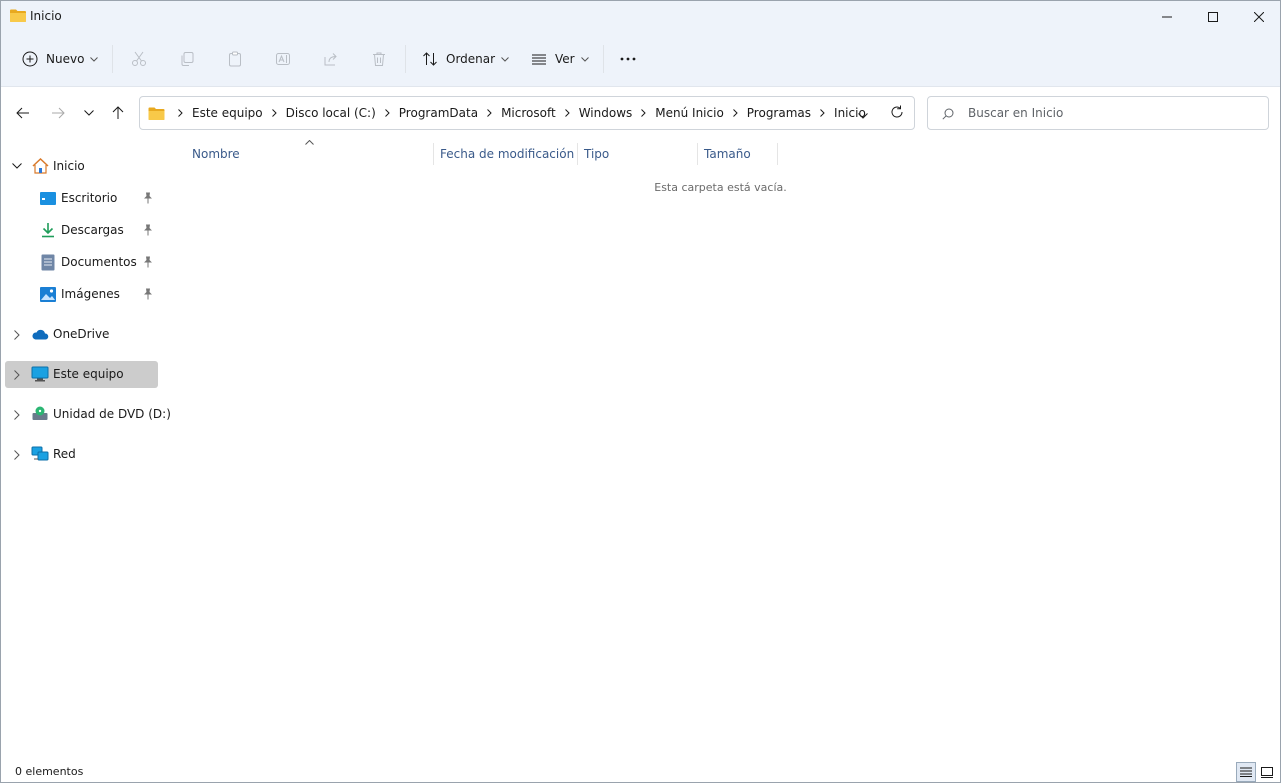  I want to click on pictures-icon, so click(48, 294).